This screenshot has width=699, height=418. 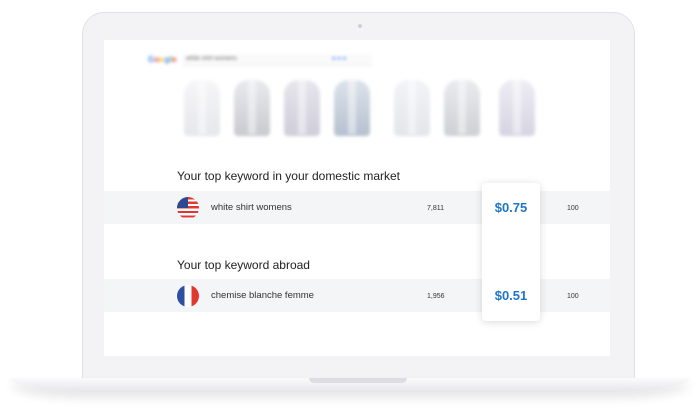 I want to click on google-logo: Google, so click(x=162, y=59).